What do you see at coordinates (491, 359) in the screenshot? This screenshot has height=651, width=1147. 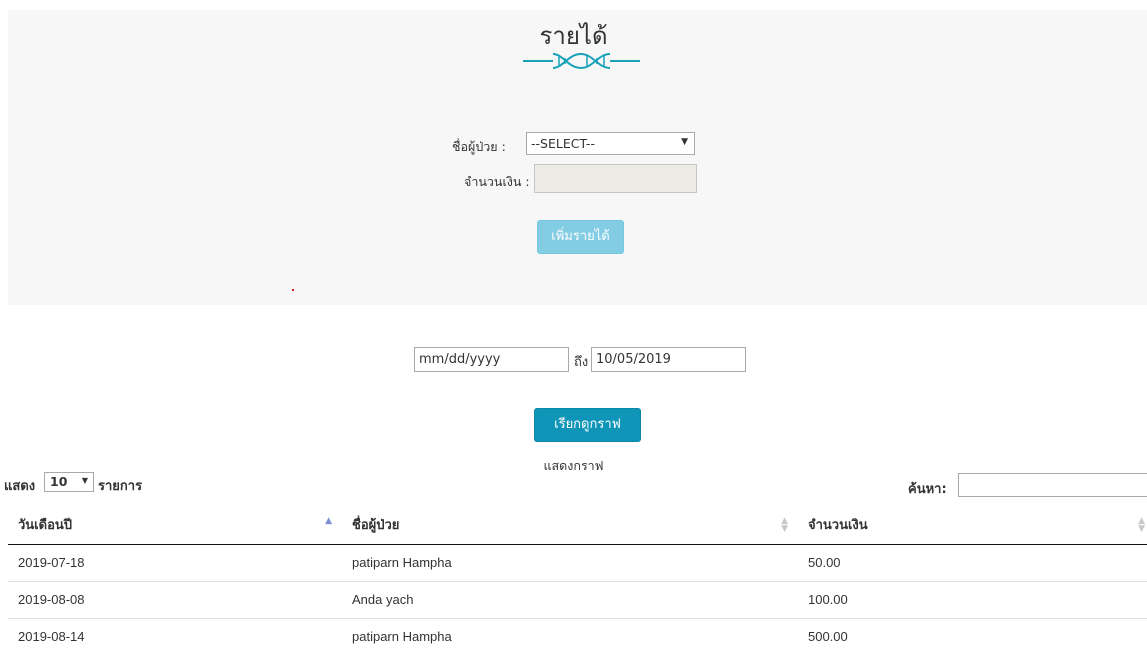 I see `date-from-input: mm/dd/yyyy` at bounding box center [491, 359].